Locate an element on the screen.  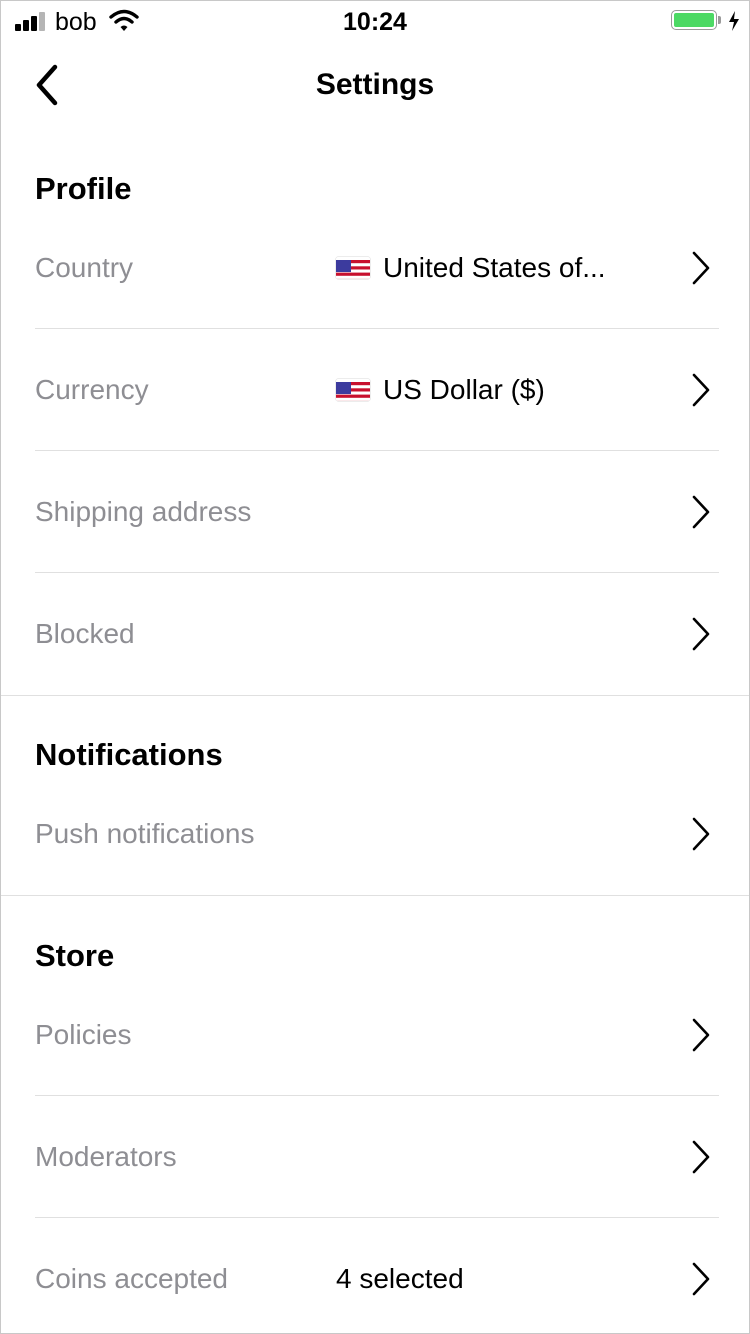
settings-row-coins-accepted: Coins accepted 4 selected is located at coordinates (377, 1275).